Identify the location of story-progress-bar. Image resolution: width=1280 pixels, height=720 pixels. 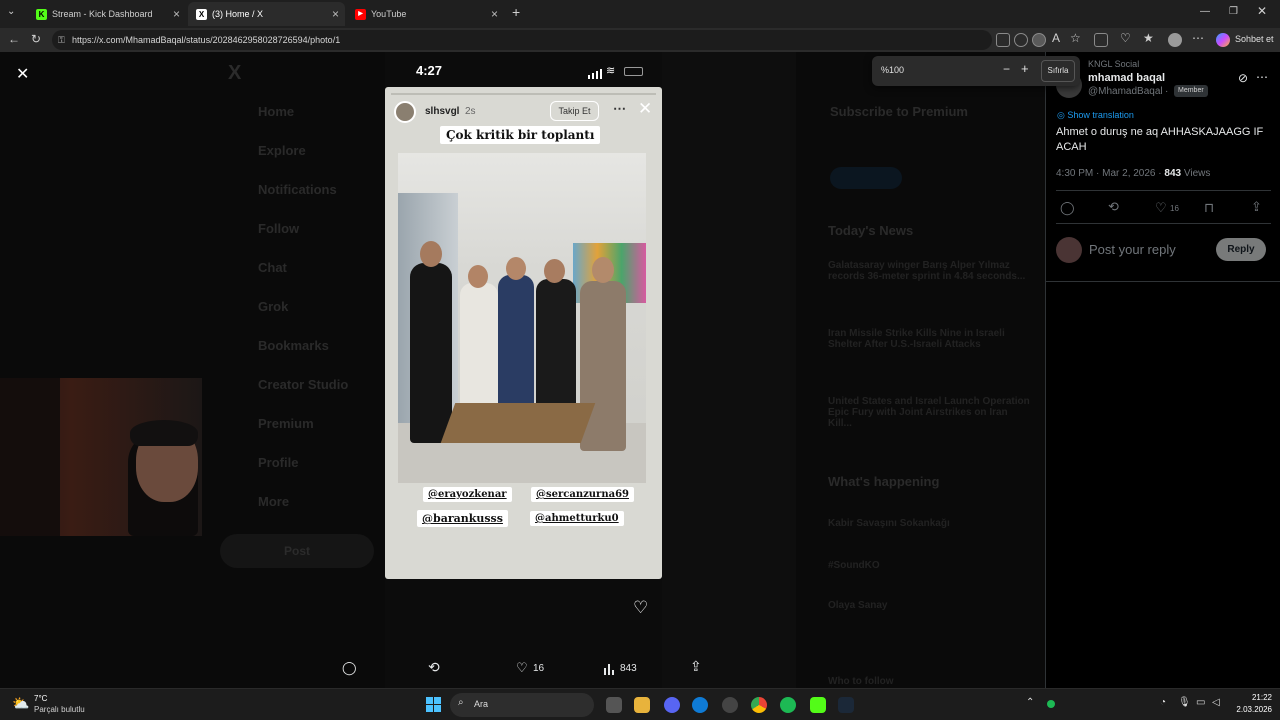
(523, 94).